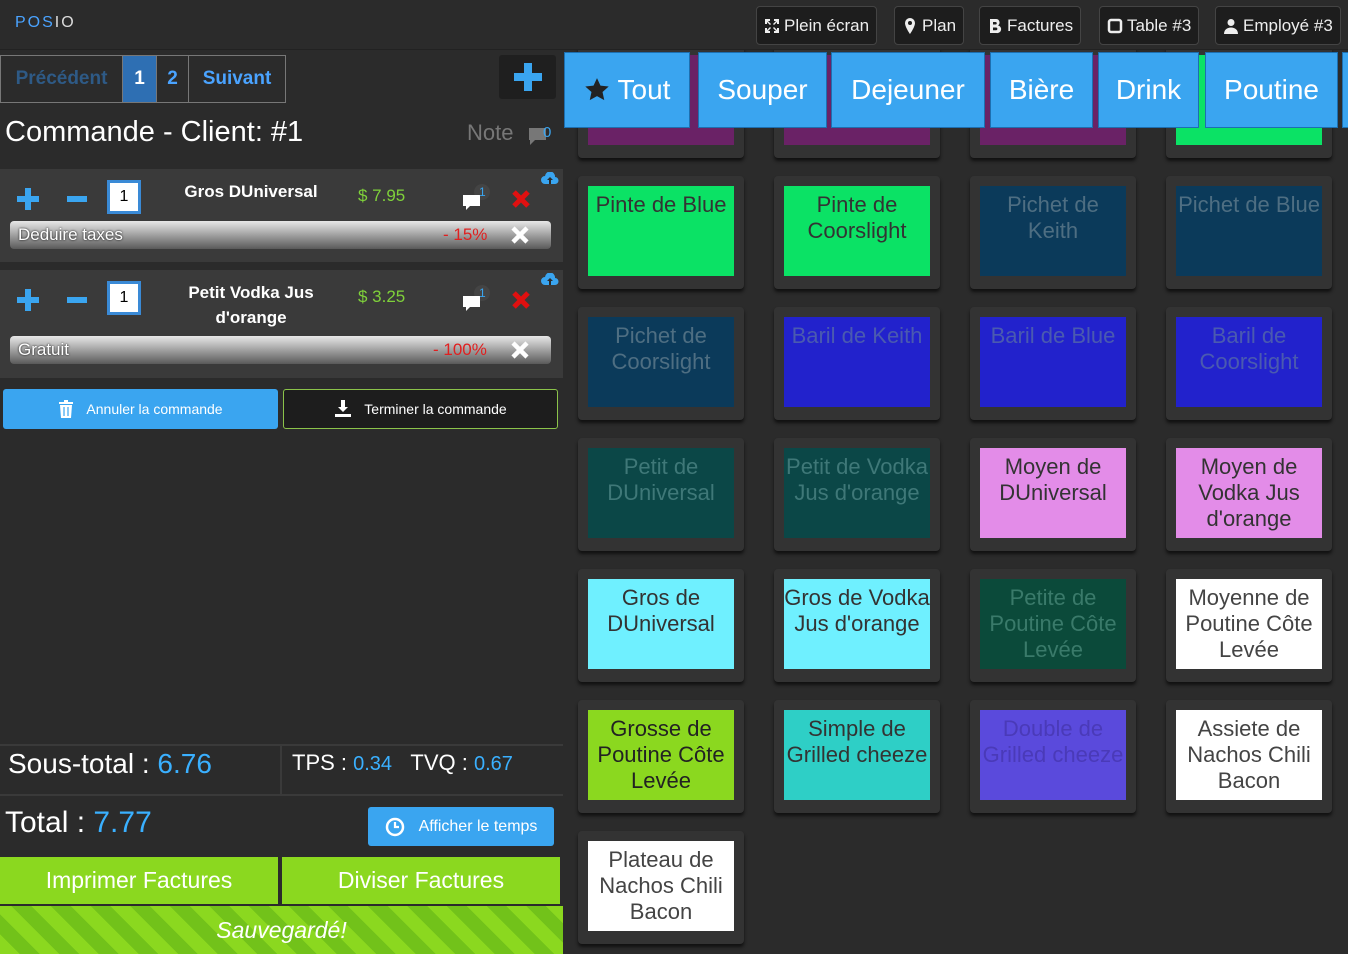  I want to click on product-tile: Gros de Vodka Jus d'orange, so click(857, 625).